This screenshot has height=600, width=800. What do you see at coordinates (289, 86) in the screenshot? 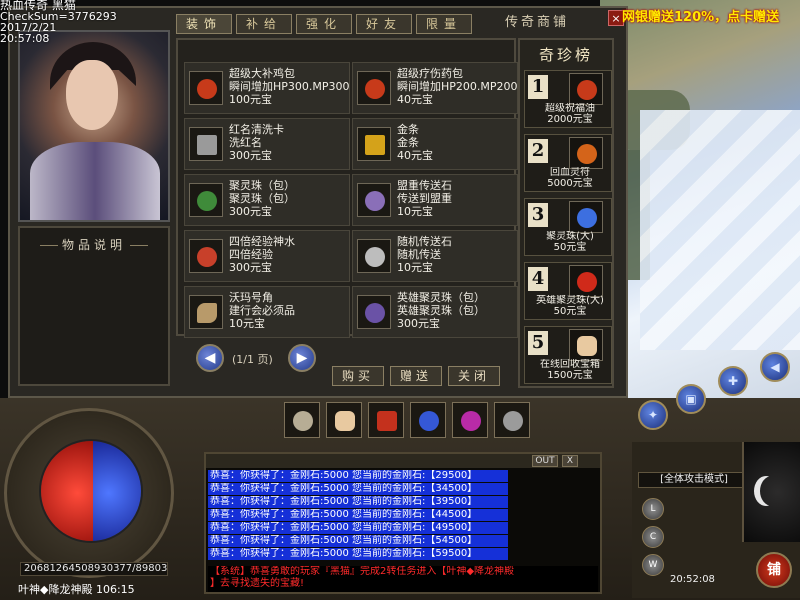
I see `item-desc: 瞬间增加HP300.MP300` at bounding box center [289, 86].